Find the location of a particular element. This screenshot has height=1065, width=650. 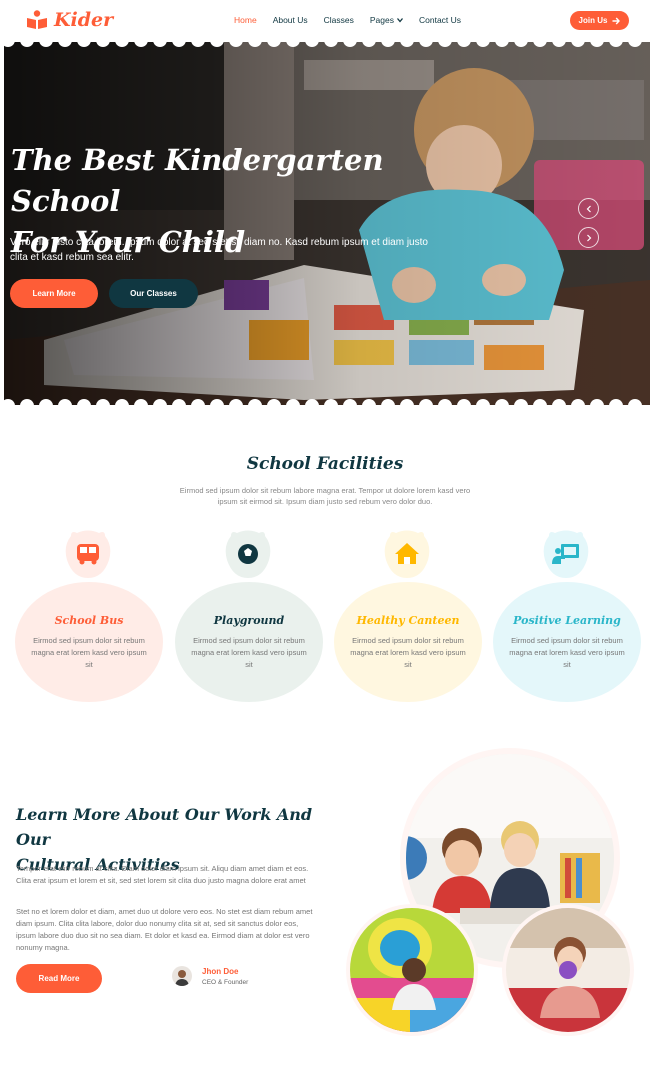

read-more-button: Read More is located at coordinates (59, 978).